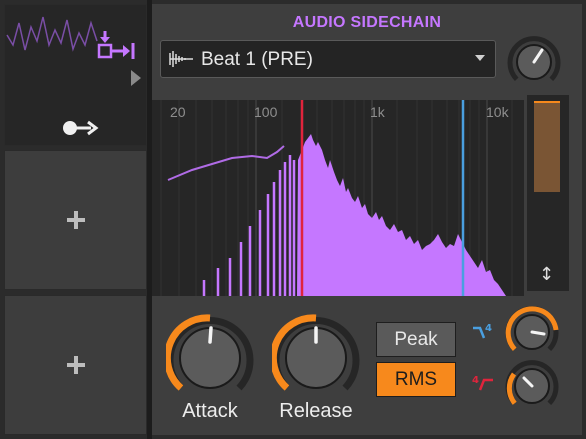 Image resolution: width=586 pixels, height=439 pixels. I want to click on sidechain-source-label: Beat 1 (PRE), so click(257, 59).